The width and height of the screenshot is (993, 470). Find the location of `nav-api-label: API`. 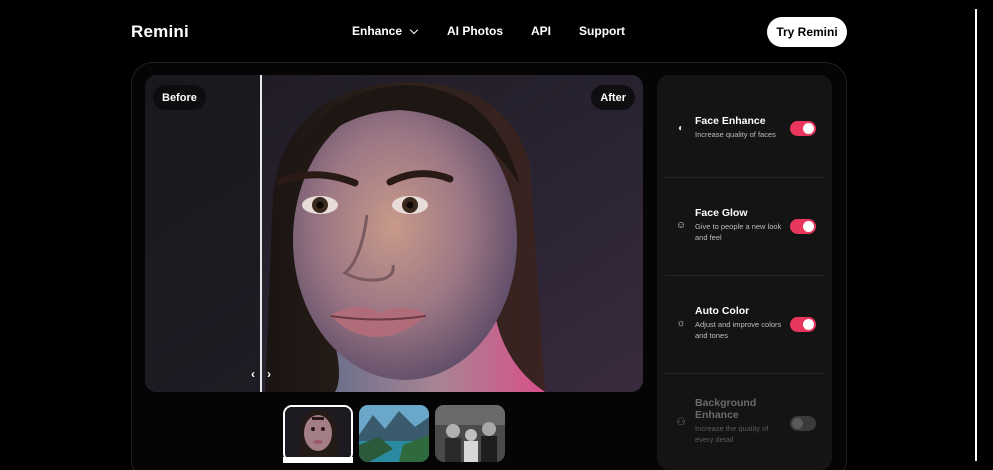

nav-api-label: API is located at coordinates (541, 31).